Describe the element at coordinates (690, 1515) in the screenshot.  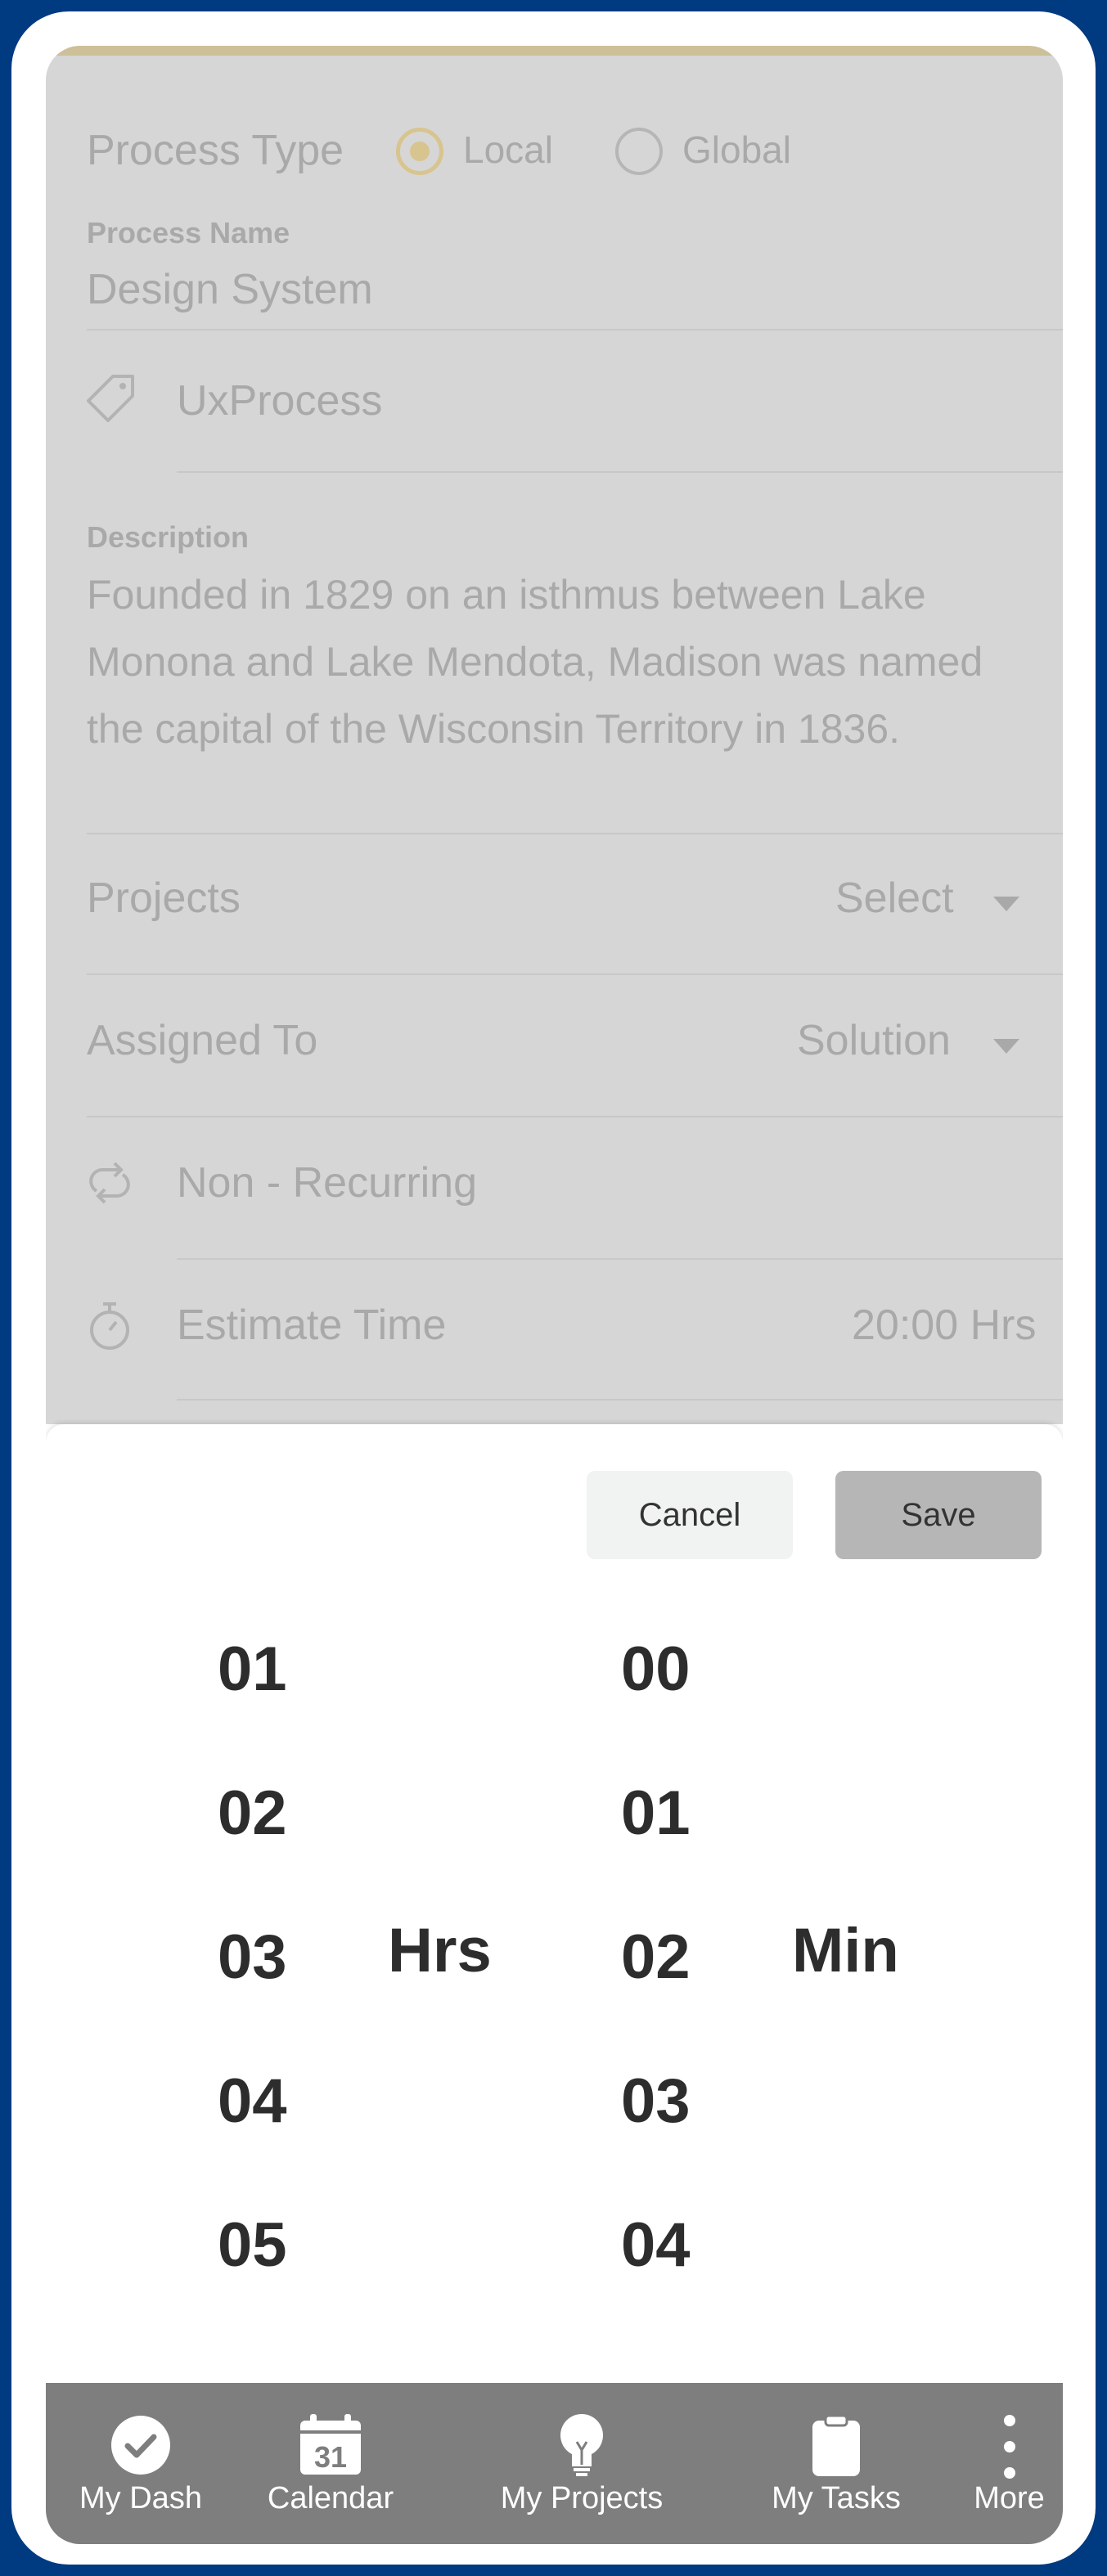
I see `cancel-button: Cancel` at that location.